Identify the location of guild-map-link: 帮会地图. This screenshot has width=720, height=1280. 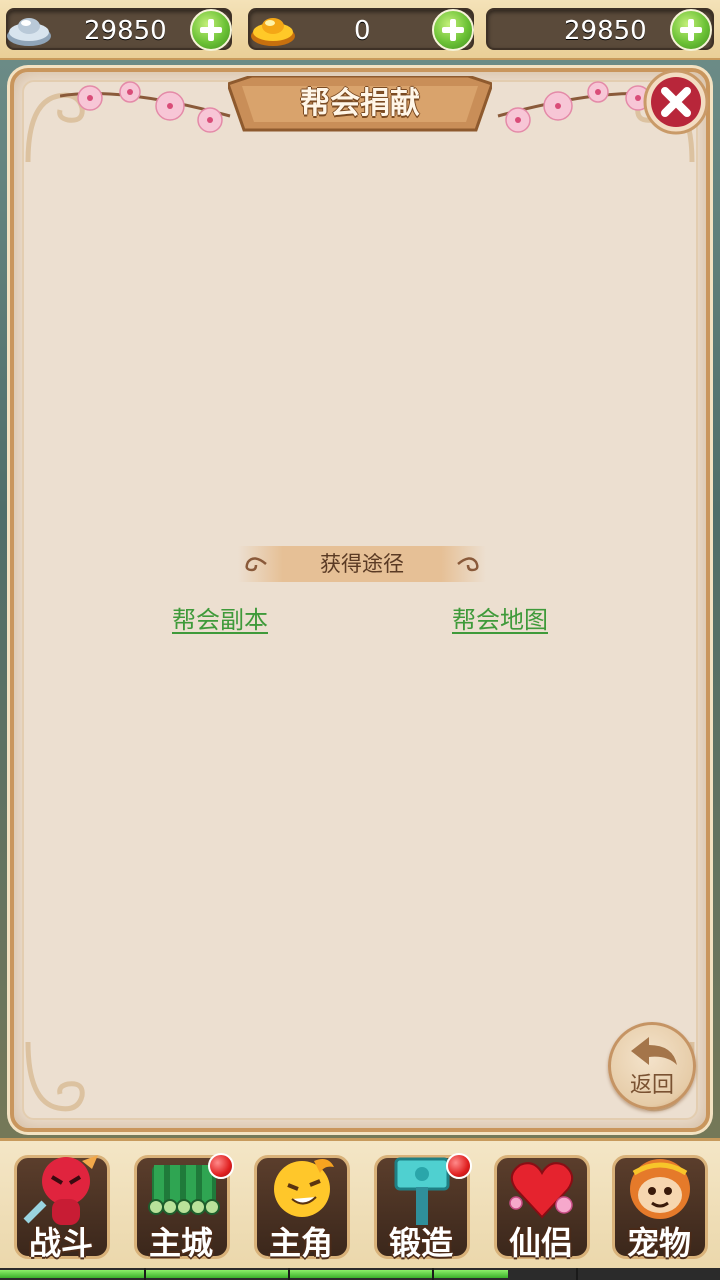
(500, 620).